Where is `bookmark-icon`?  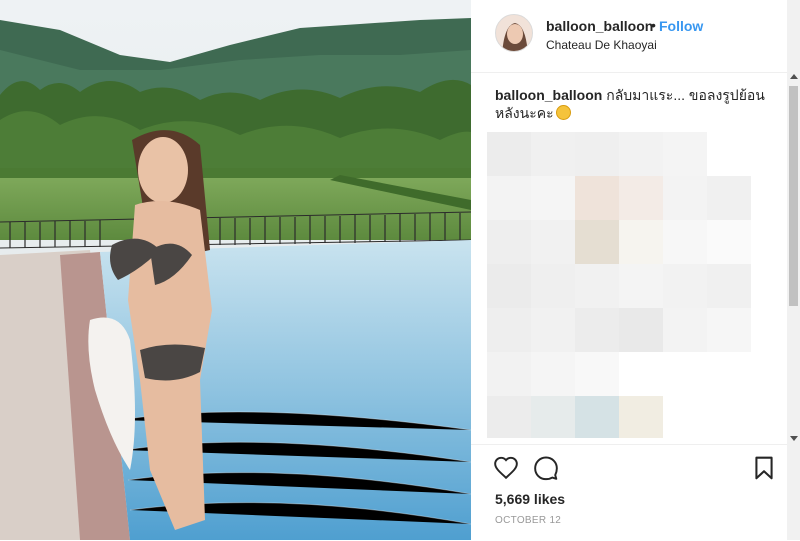
bookmark-icon is located at coordinates (764, 468).